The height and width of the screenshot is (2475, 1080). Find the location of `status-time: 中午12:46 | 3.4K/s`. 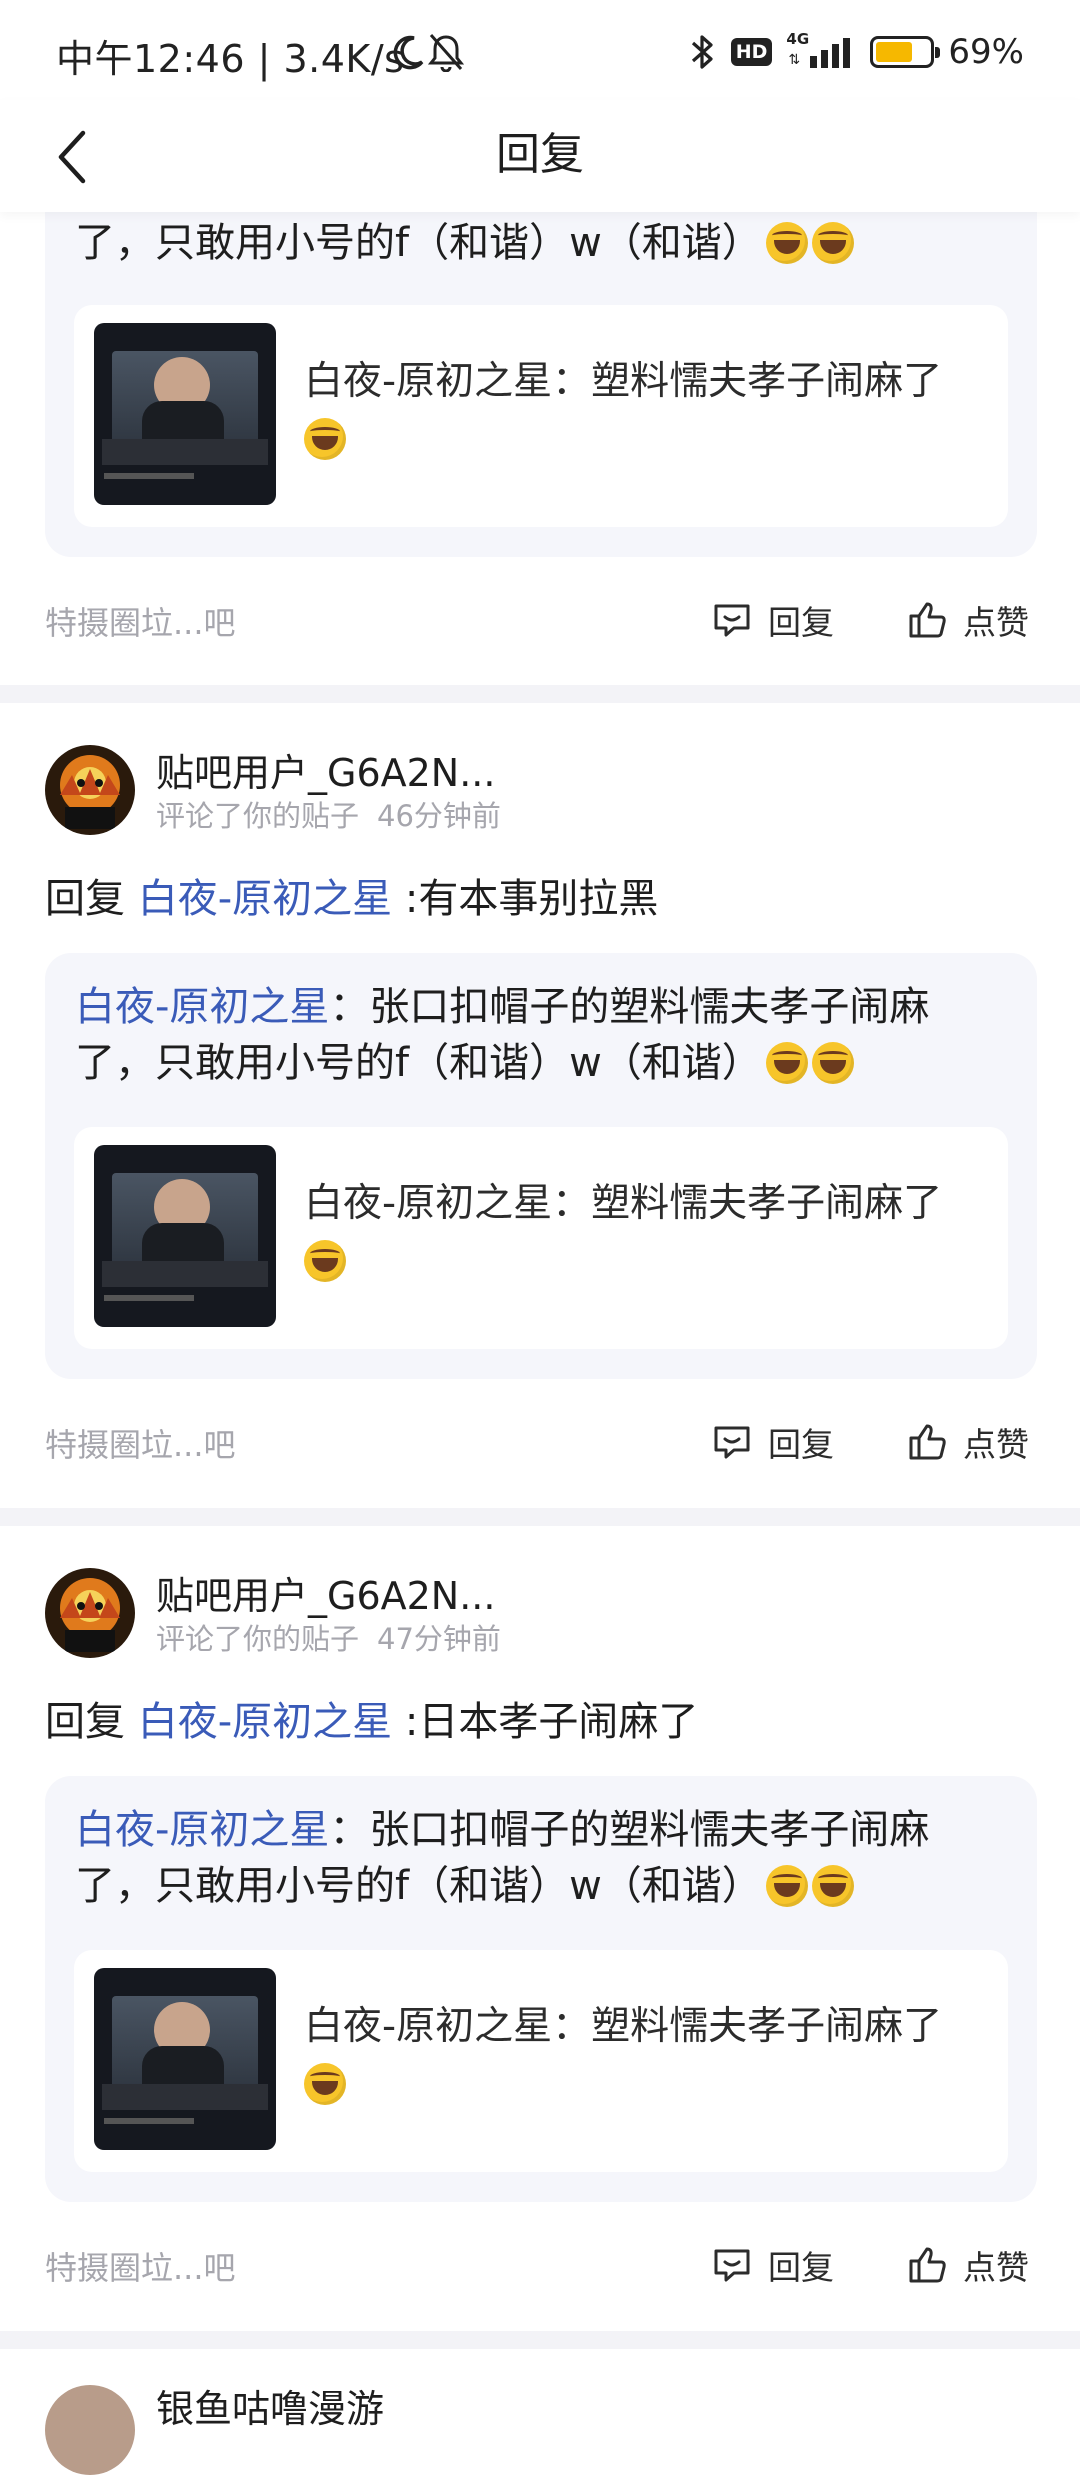

status-time: 中午12:46 | 3.4K/s is located at coordinates (230, 59).